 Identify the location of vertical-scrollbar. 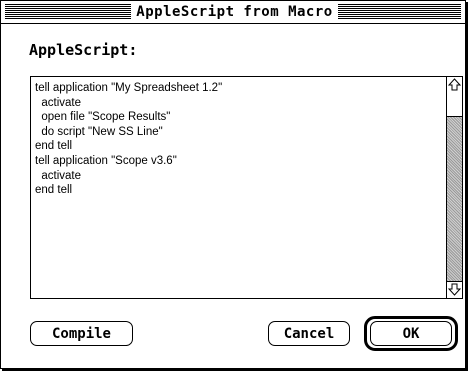
(454, 187).